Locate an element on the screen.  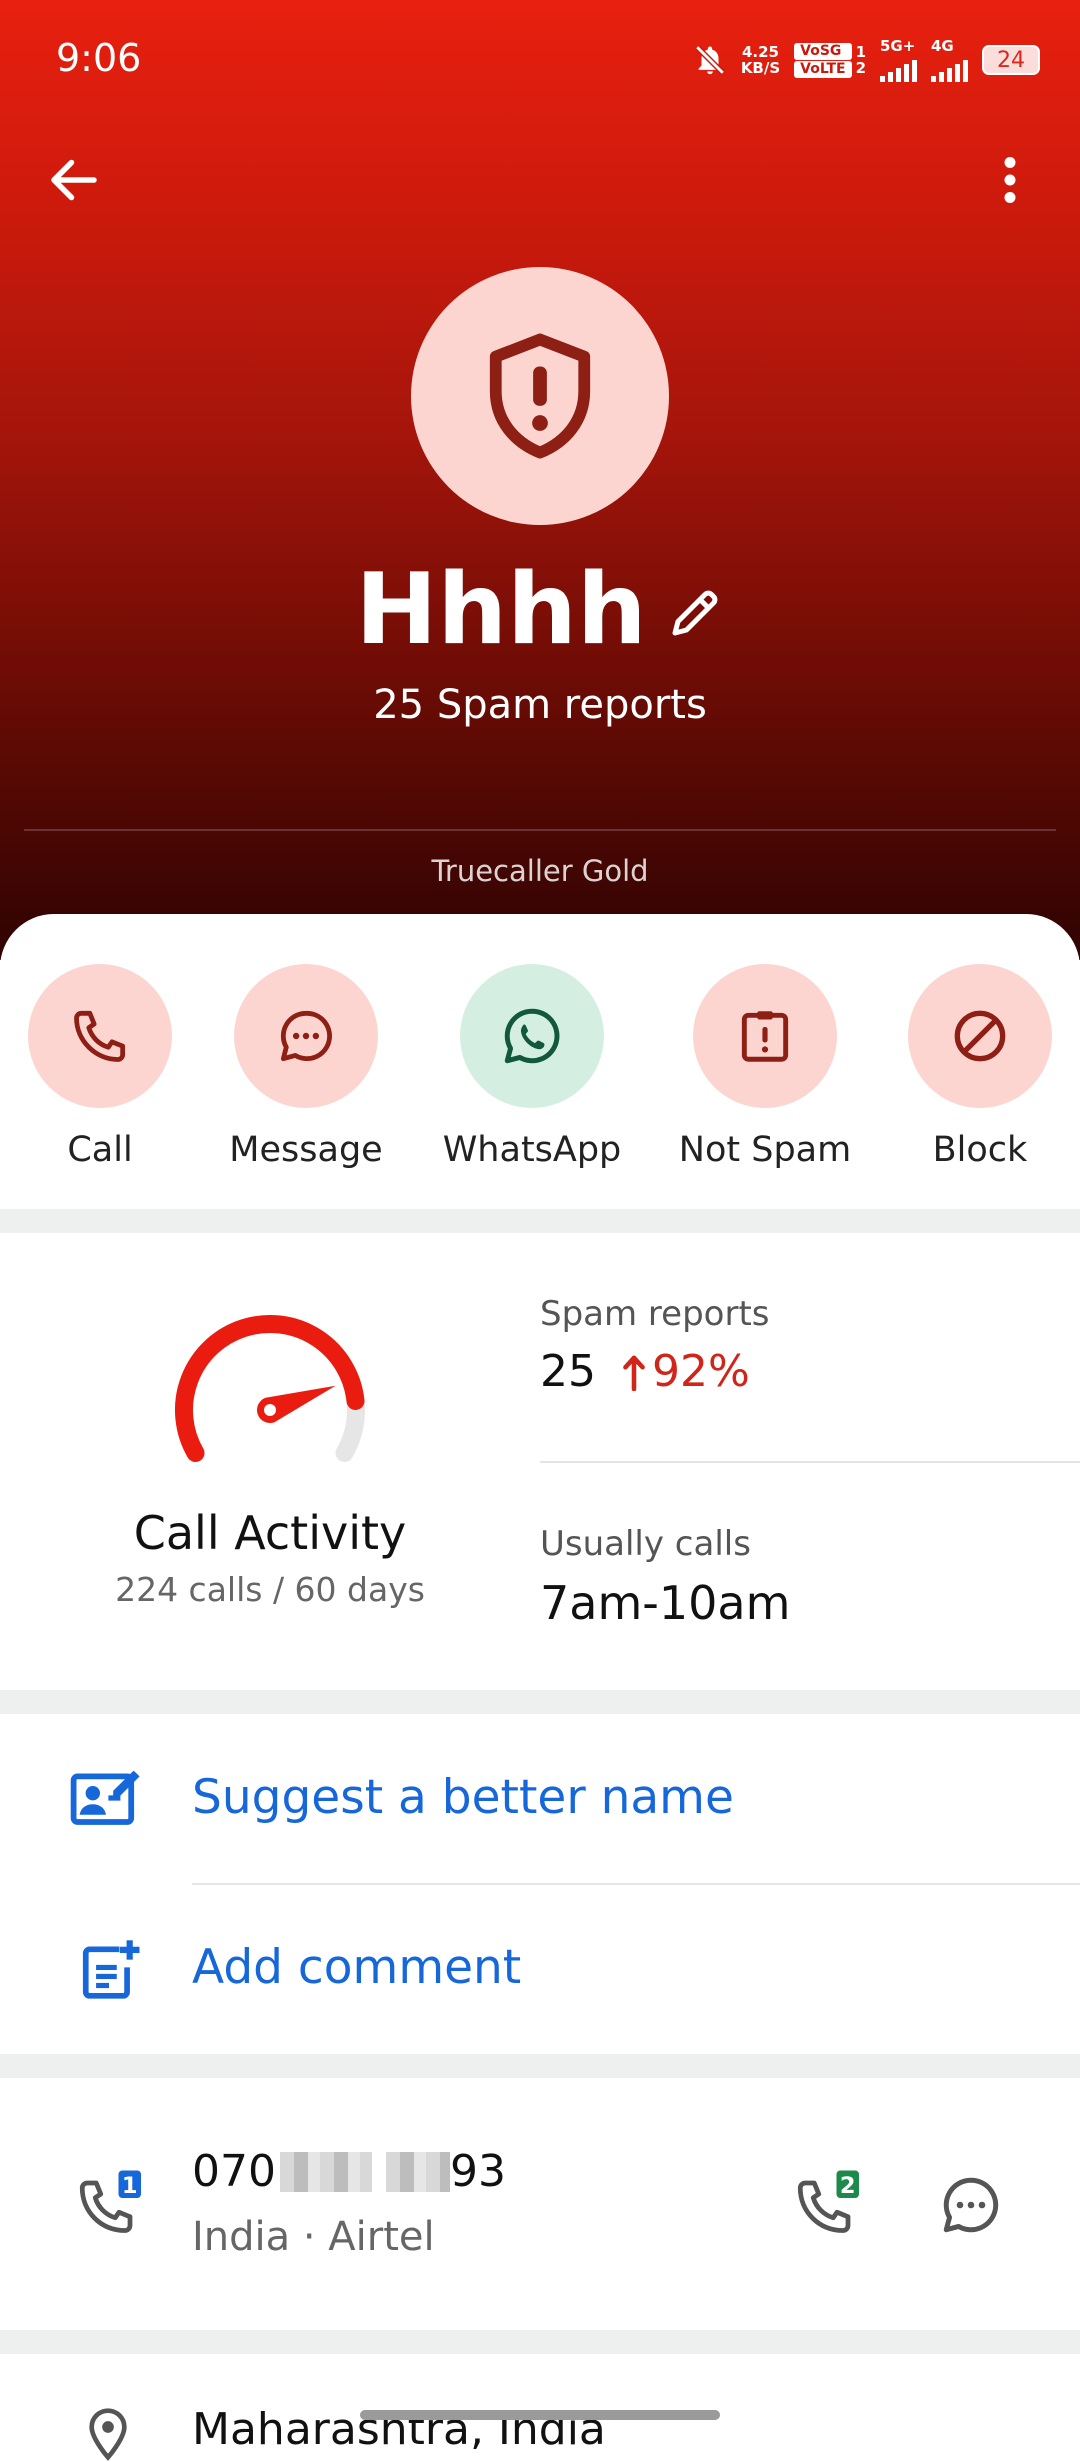
spam-change: 92% is located at coordinates (686, 1371).